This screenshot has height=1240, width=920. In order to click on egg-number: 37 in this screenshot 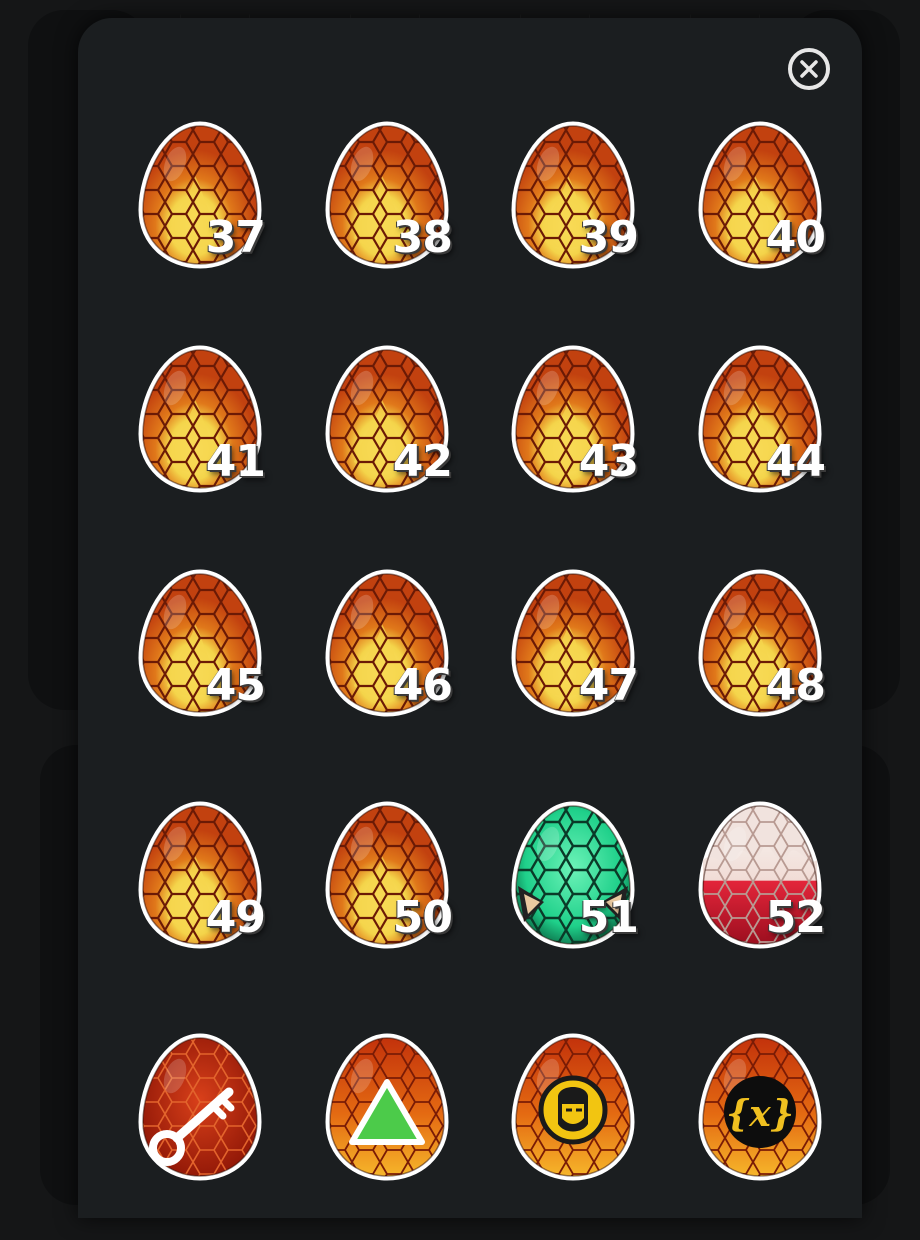, I will do `click(235, 237)`.